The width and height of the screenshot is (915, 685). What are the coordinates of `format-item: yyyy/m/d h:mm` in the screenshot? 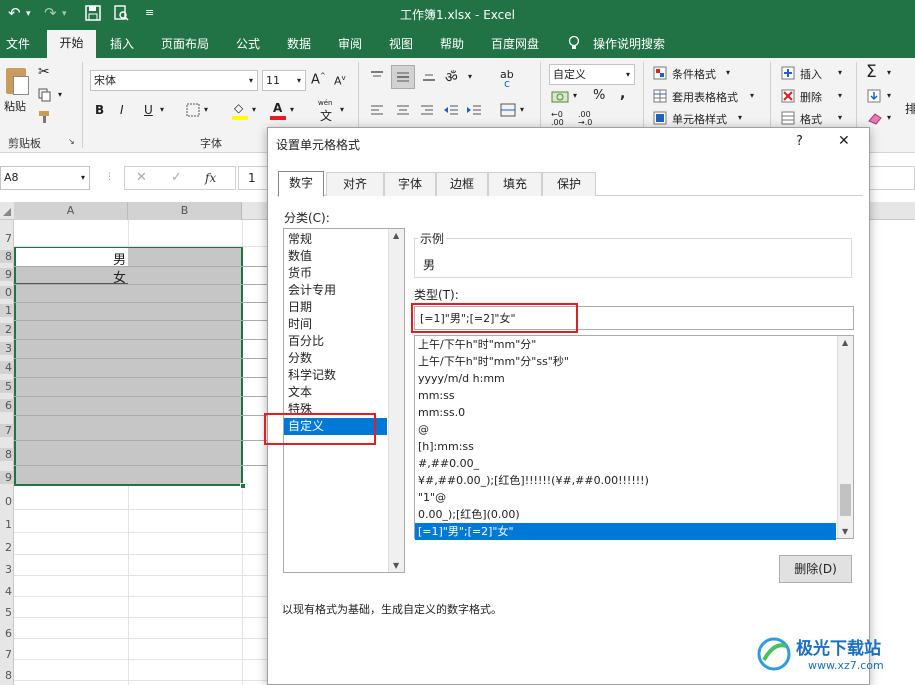 It's located at (461, 378).